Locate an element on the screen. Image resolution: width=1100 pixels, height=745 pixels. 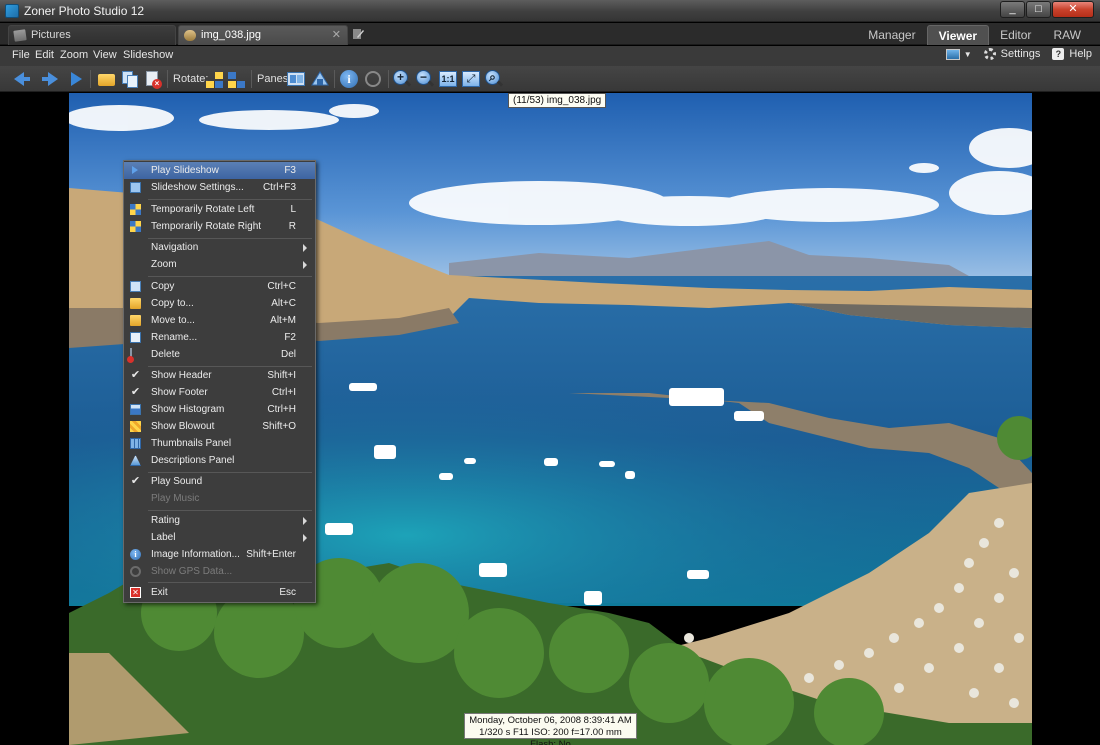
actual-size-icon: 1:1 is located at coordinates (448, 79).